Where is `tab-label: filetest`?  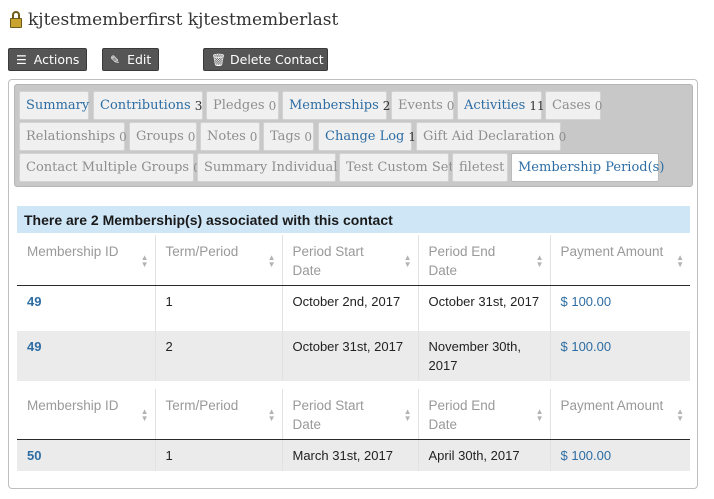
tab-label: filetest is located at coordinates (482, 167).